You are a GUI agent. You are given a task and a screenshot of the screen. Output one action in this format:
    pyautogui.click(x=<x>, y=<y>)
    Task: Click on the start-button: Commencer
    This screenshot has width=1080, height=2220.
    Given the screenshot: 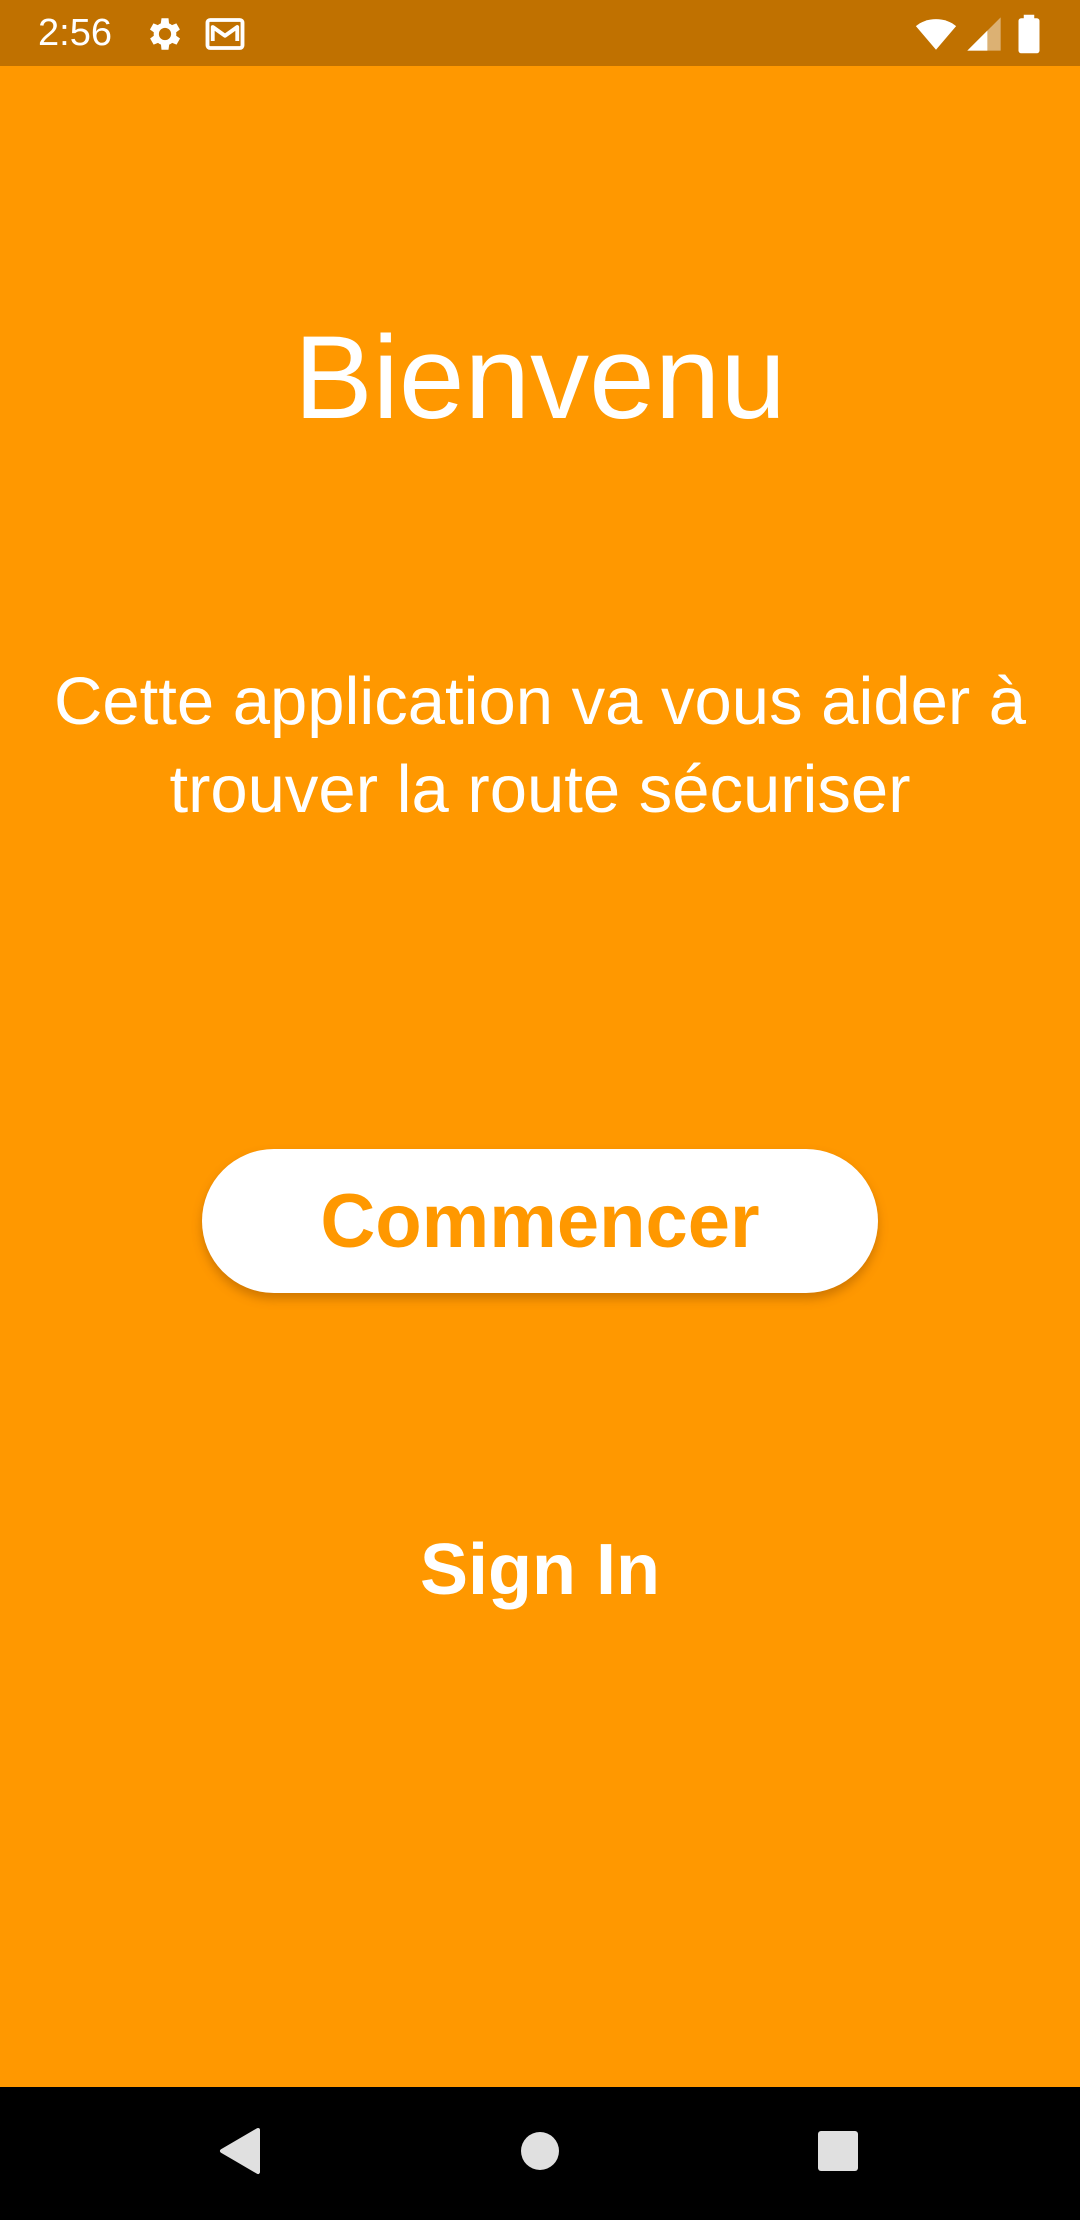 What is the action you would take?
    pyautogui.click(x=540, y=1221)
    